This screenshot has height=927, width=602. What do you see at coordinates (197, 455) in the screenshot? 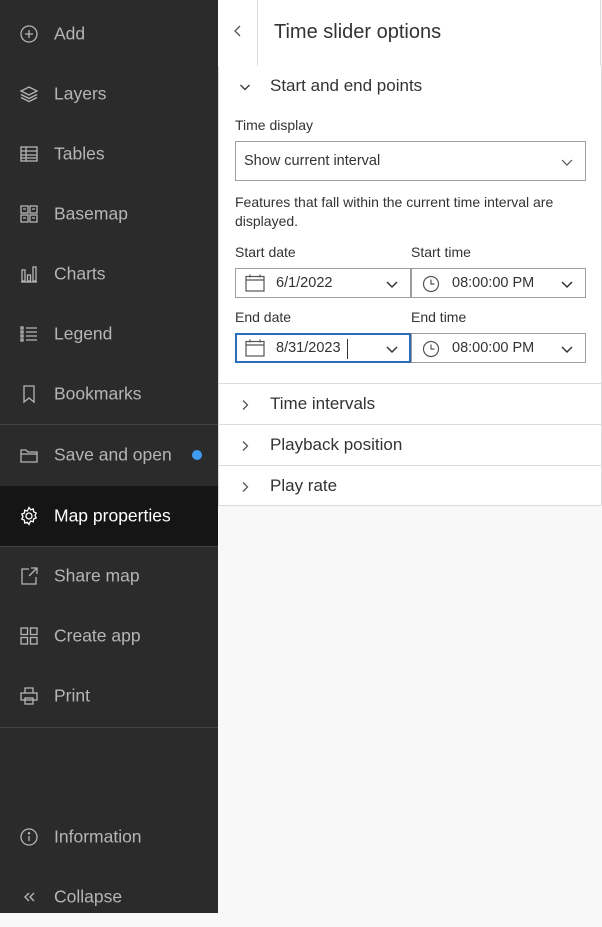
I see `unsaved-indicator-dot` at bounding box center [197, 455].